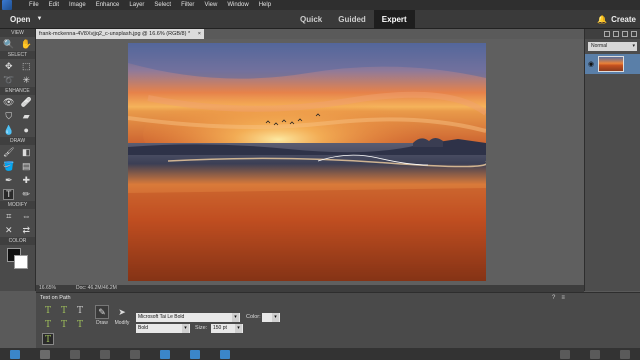 The image size is (640, 360). Describe the element at coordinates (162, 5) in the screenshot. I see `menu-select: Select` at that location.